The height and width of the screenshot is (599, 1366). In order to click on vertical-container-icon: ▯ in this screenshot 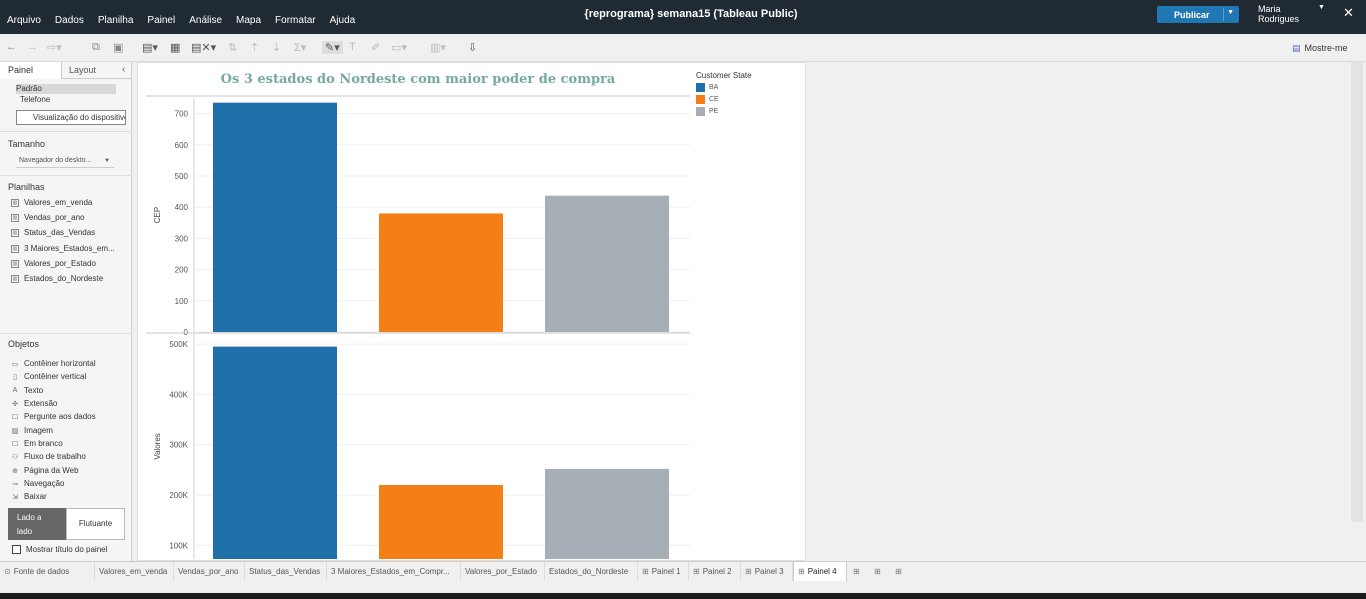, I will do `click(15, 377)`.